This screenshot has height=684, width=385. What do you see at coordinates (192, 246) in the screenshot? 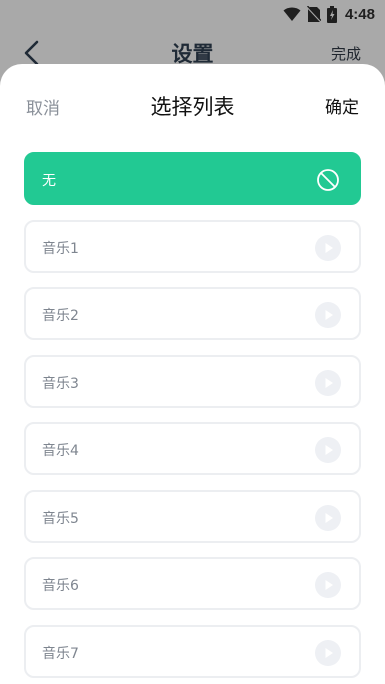
I see `list-item-music-1: 音乐1` at bounding box center [192, 246].